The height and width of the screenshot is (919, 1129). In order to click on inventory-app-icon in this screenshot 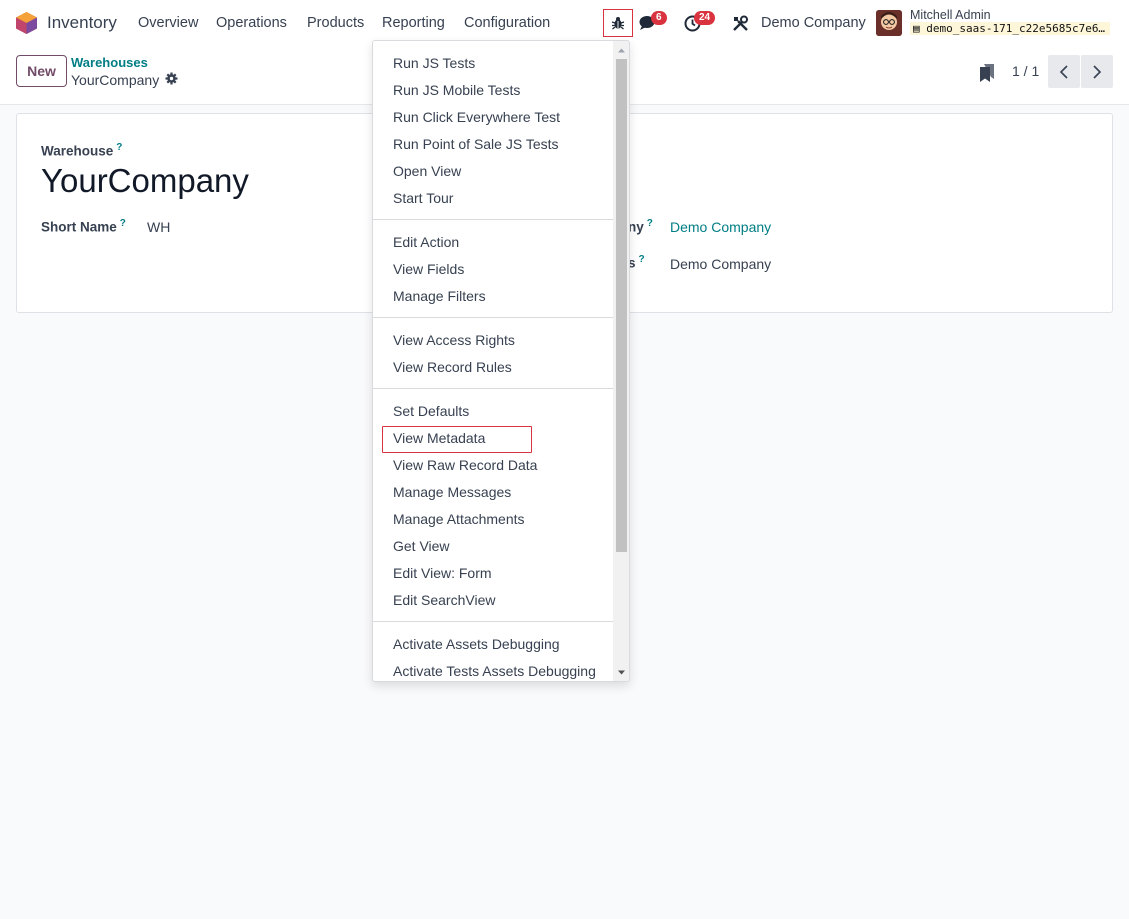, I will do `click(26, 23)`.